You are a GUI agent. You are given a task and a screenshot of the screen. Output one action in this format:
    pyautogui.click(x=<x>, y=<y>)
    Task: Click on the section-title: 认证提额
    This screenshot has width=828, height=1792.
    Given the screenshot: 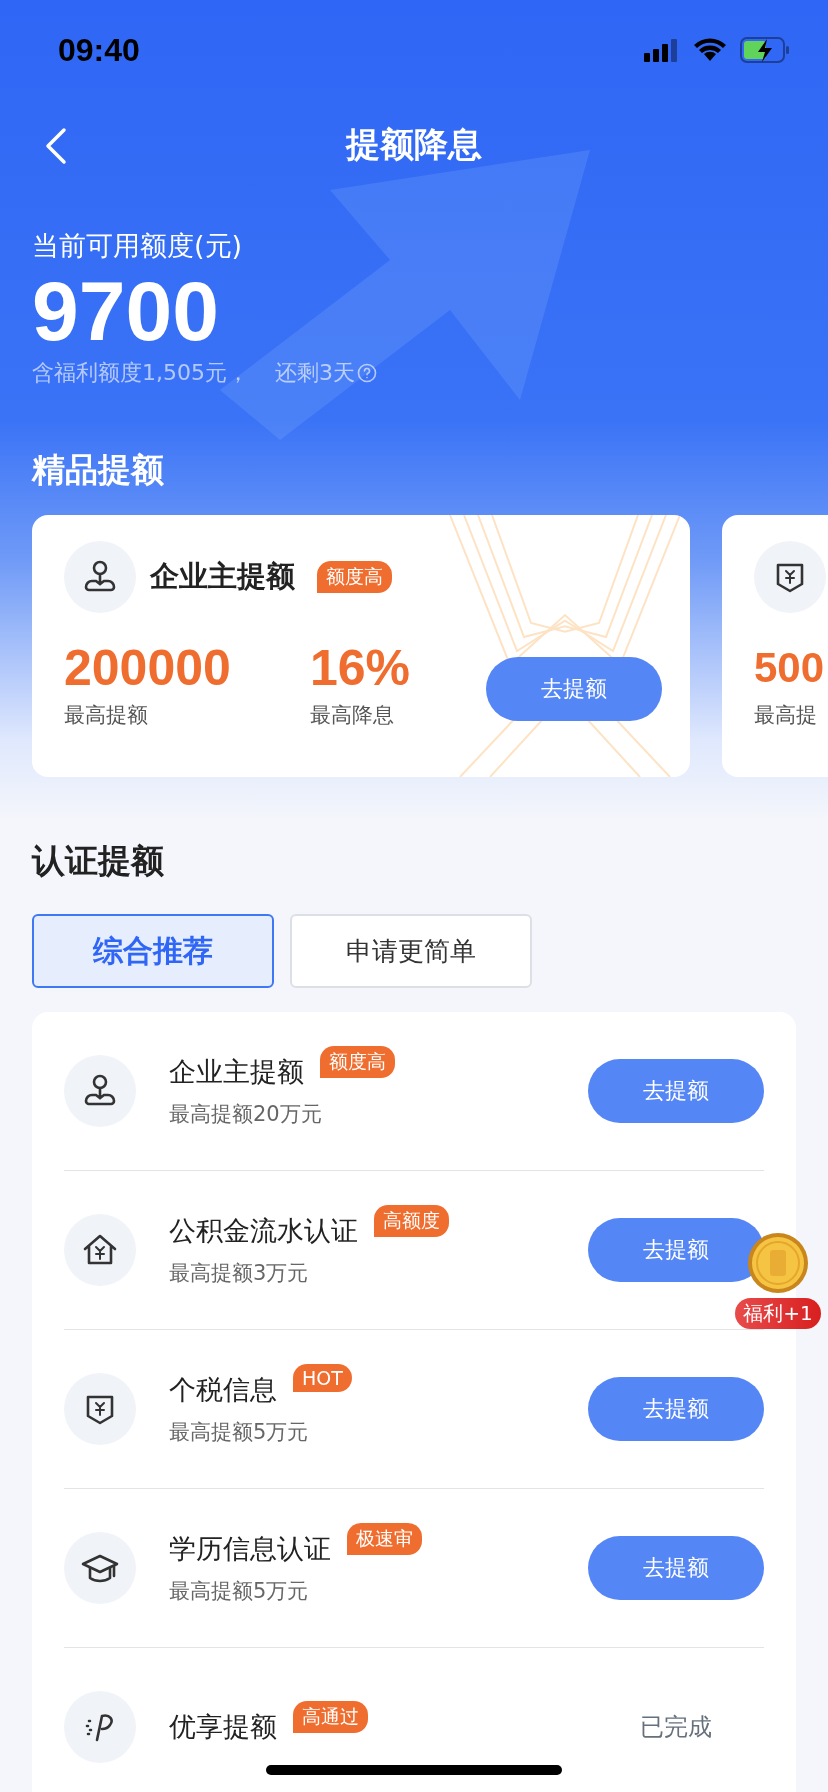 What is the action you would take?
    pyautogui.click(x=97, y=861)
    